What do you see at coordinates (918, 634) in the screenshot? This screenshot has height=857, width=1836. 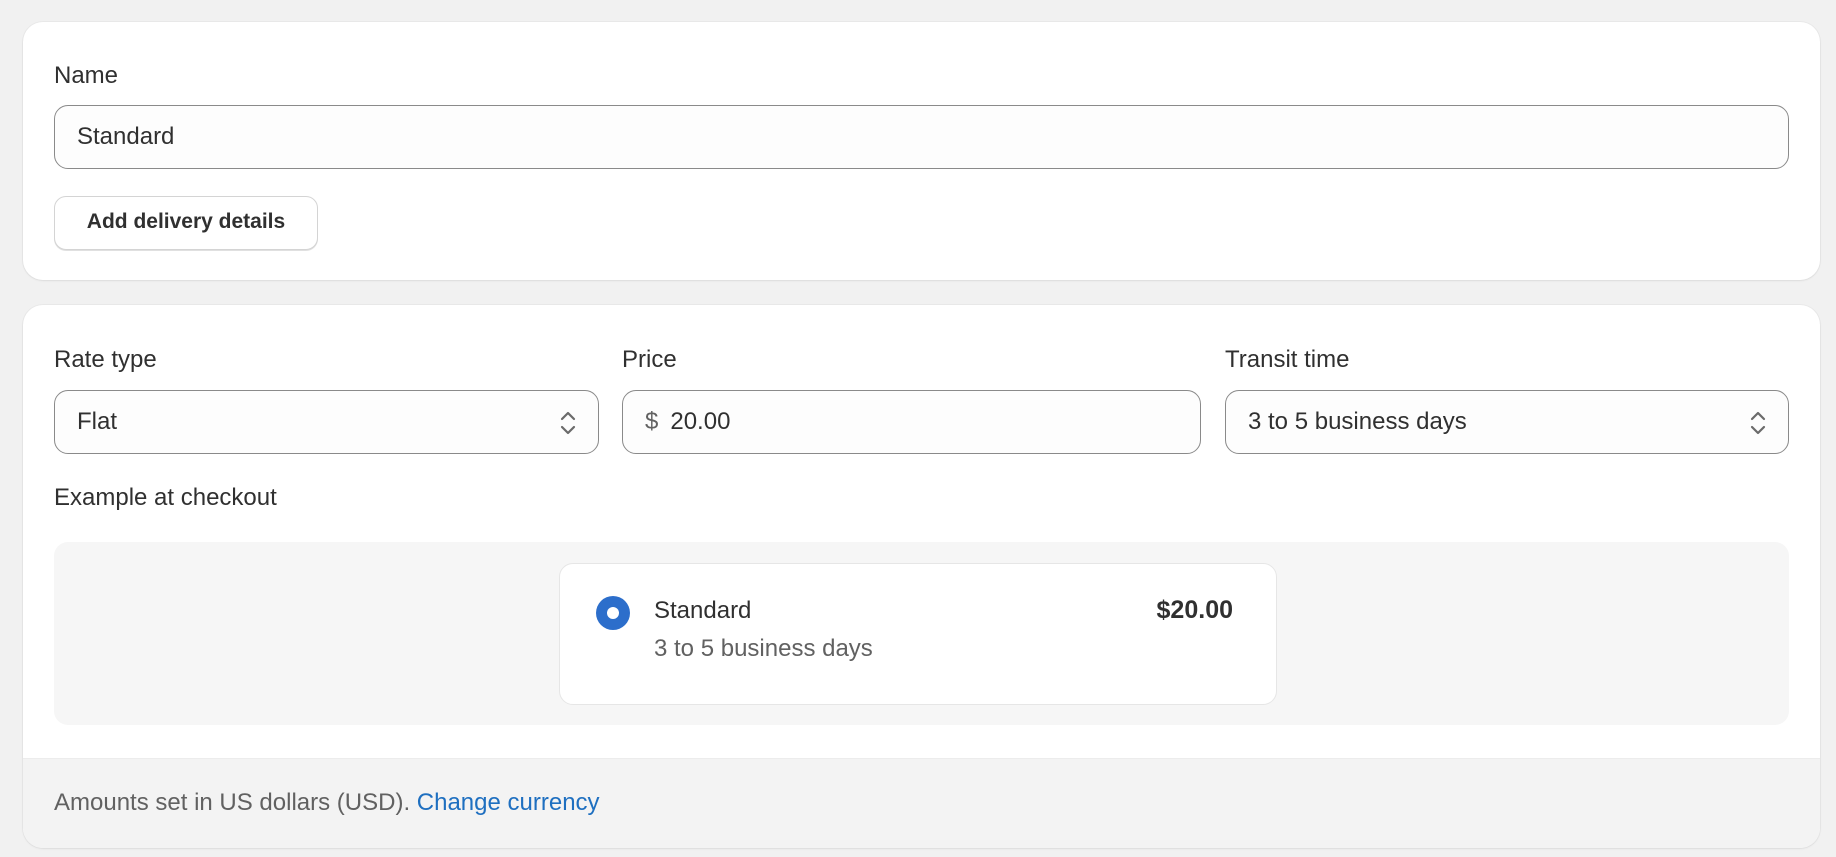 I see `checkout-preview-card: Standard 3 to 5 business days $20.00` at bounding box center [918, 634].